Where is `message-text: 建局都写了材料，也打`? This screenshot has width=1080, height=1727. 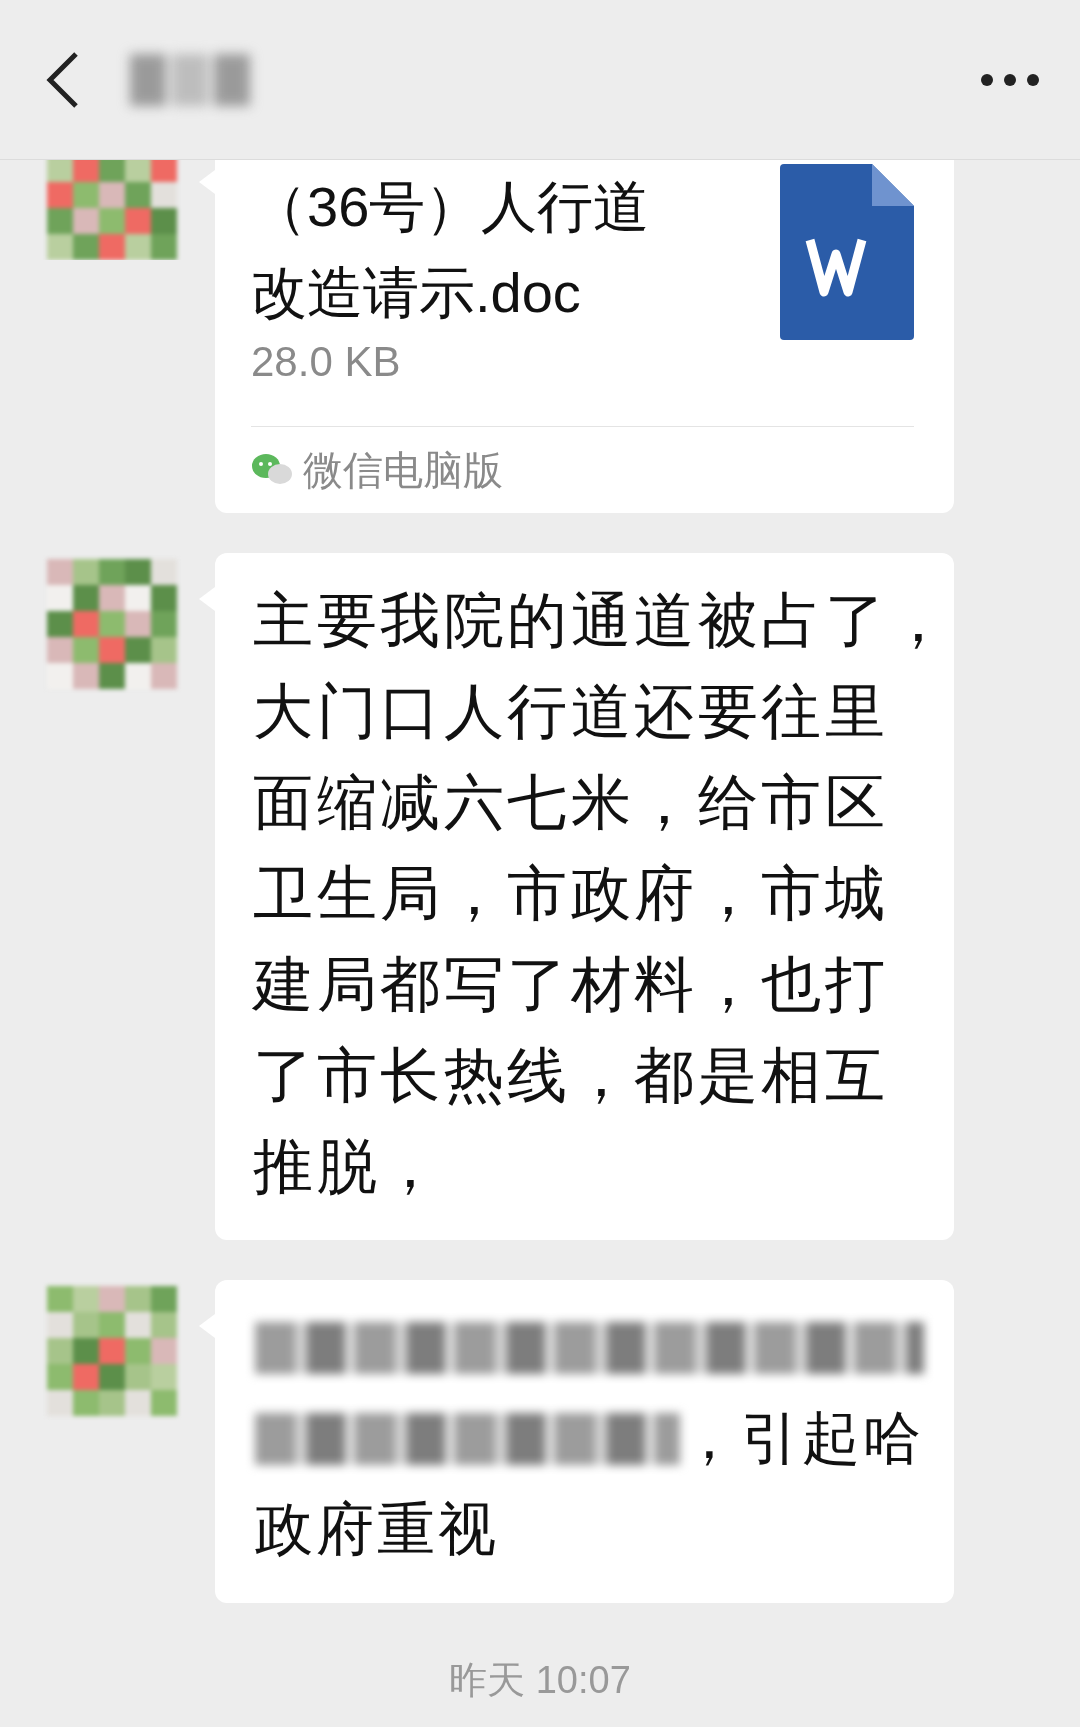 message-text: 建局都写了材料，也打 is located at coordinates (570, 985).